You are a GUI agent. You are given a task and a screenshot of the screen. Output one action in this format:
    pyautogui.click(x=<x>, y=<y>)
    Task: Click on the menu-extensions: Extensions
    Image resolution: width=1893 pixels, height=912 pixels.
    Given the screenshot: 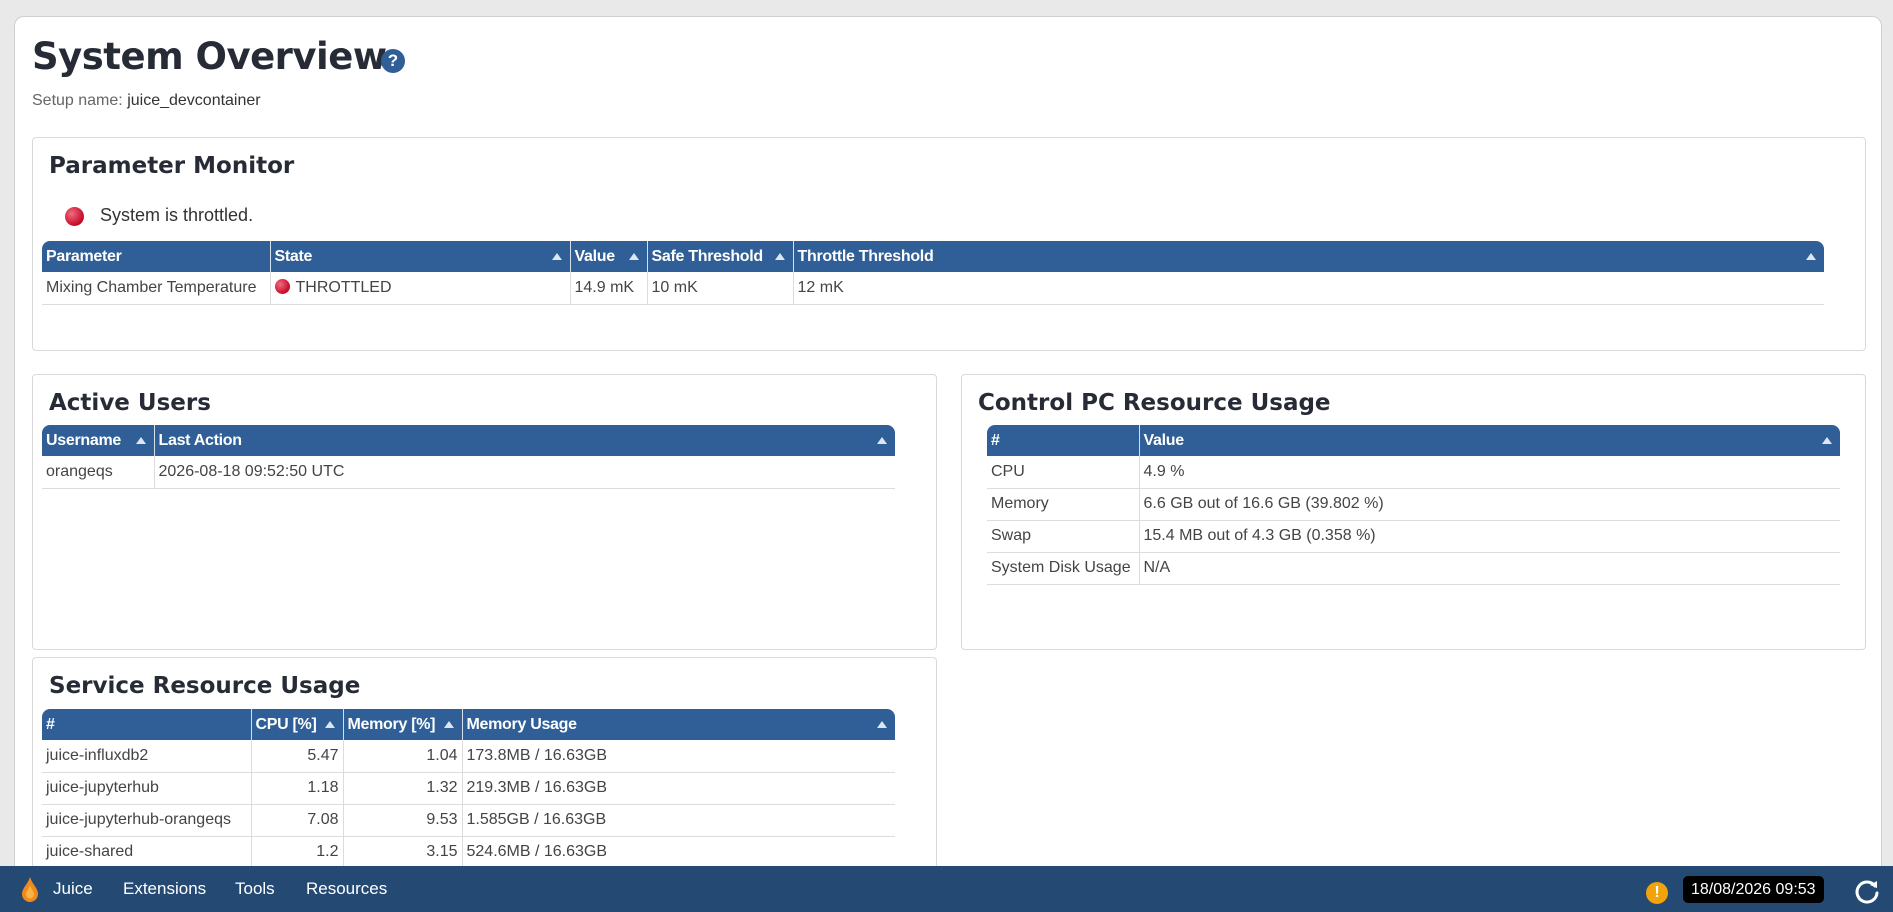 What is the action you would take?
    pyautogui.click(x=164, y=889)
    